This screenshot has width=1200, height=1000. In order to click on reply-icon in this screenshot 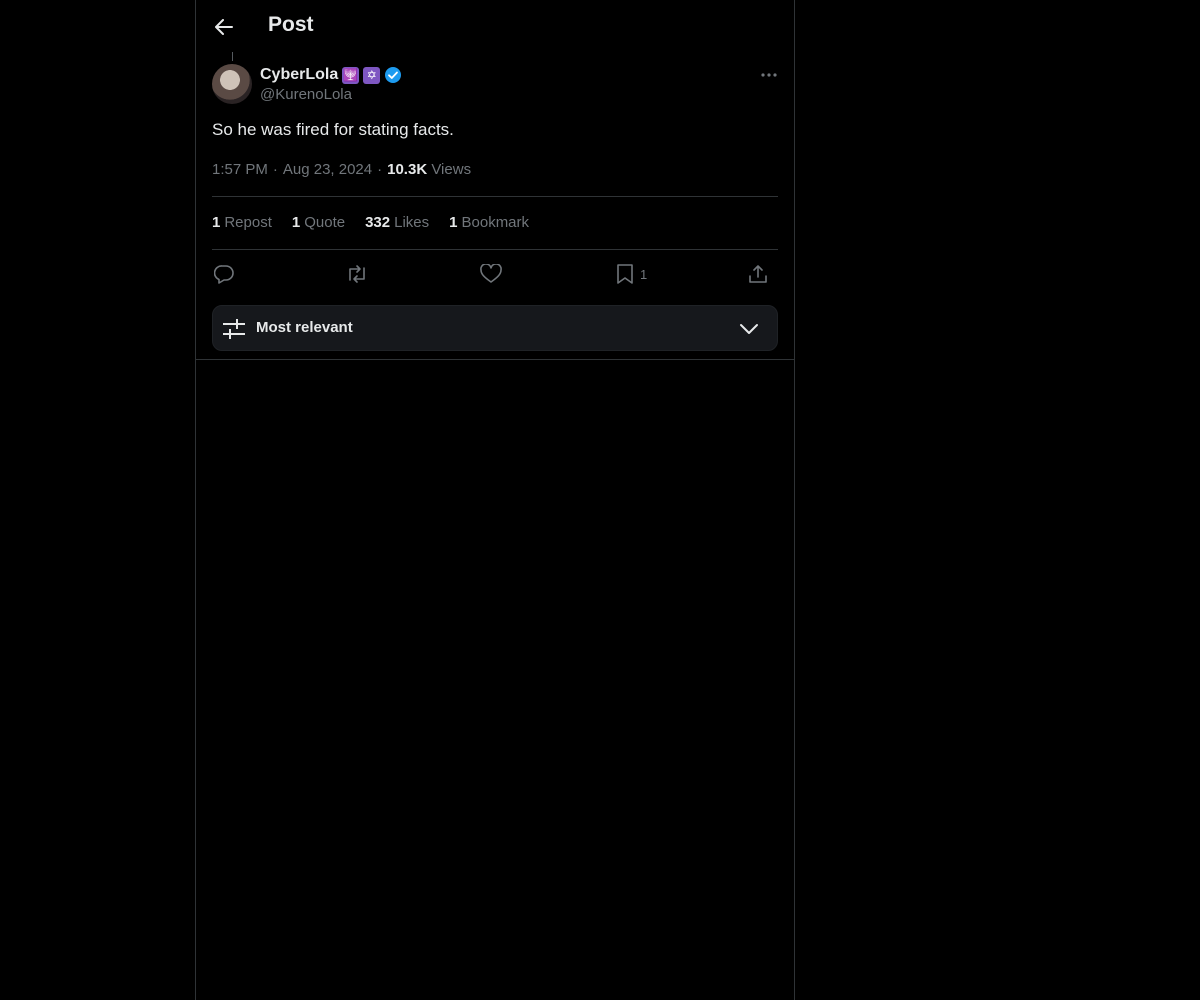, I will do `click(224, 274)`.